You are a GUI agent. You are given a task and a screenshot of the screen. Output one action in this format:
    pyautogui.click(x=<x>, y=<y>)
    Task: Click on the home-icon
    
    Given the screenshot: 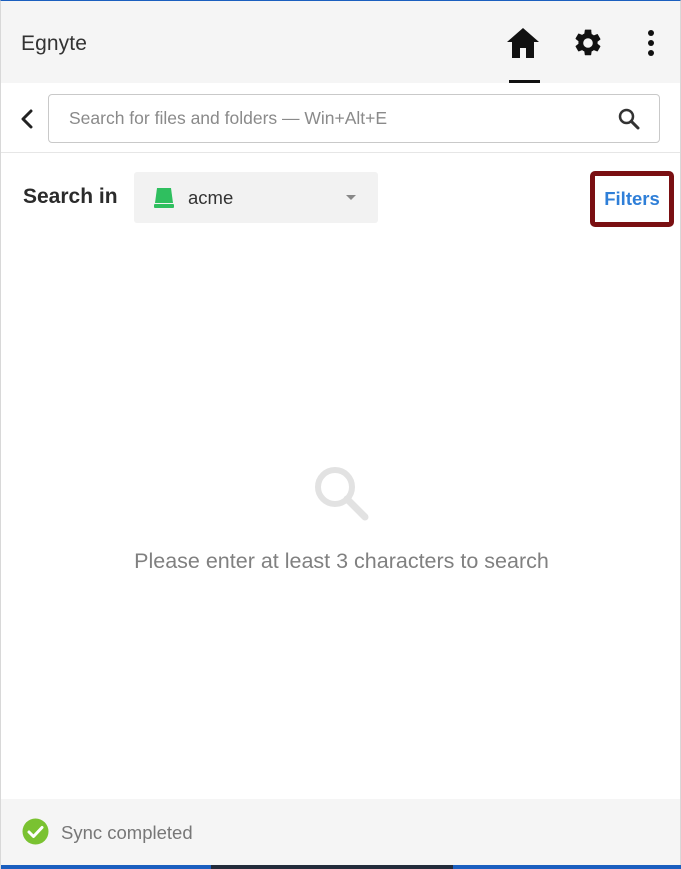 What is the action you would take?
    pyautogui.click(x=523, y=43)
    